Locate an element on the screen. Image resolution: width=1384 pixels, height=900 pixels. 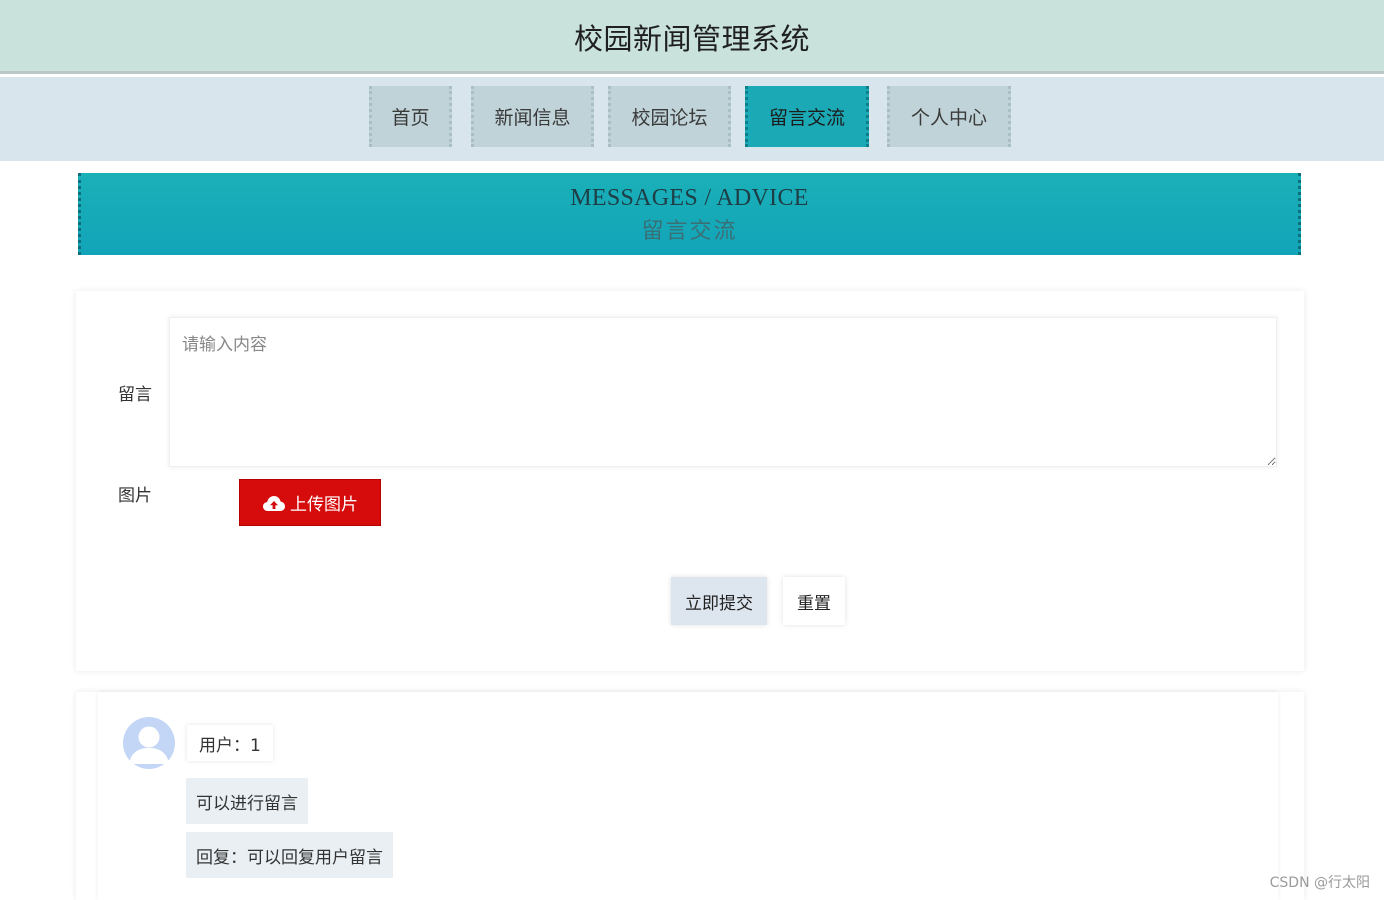
site-header: 校园新闻管理系统 is located at coordinates (692, 37).